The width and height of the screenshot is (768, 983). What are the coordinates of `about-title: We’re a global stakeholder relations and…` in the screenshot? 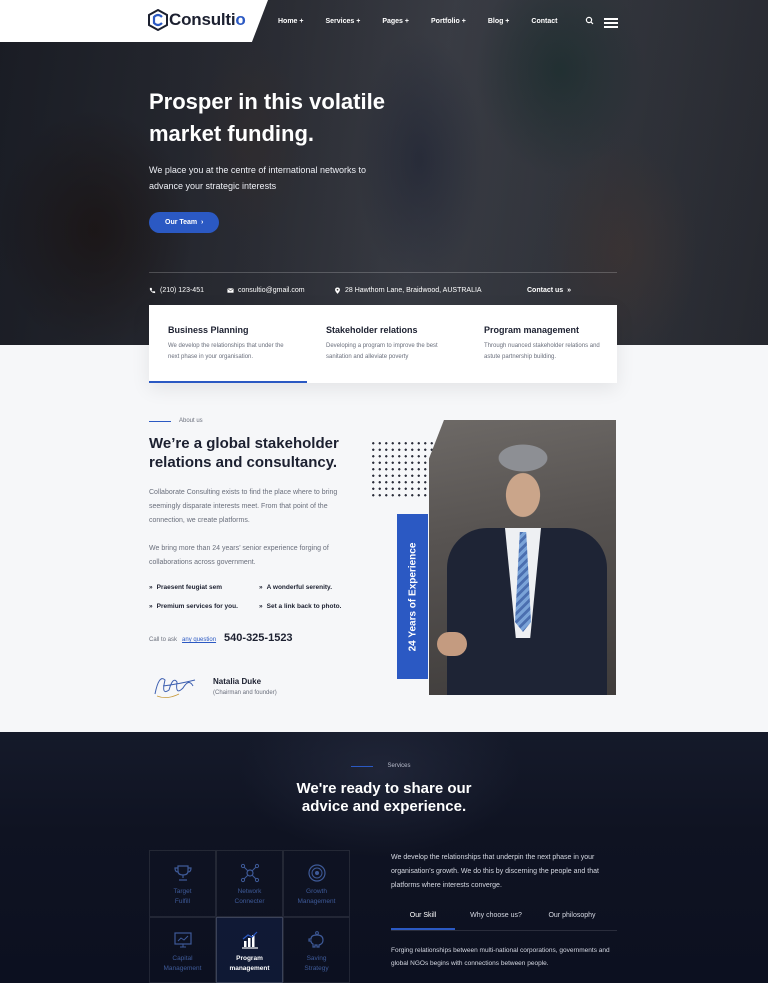 It's located at (244, 453).